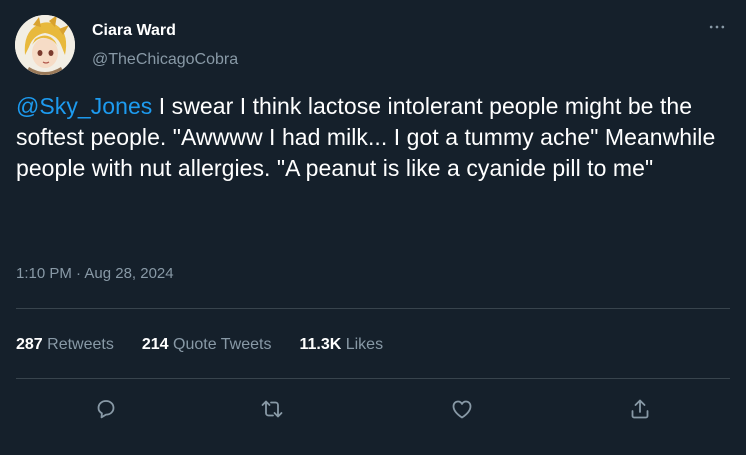 This screenshot has height=455, width=746. I want to click on quotes-stat: 214 Quote Tweets, so click(207, 345).